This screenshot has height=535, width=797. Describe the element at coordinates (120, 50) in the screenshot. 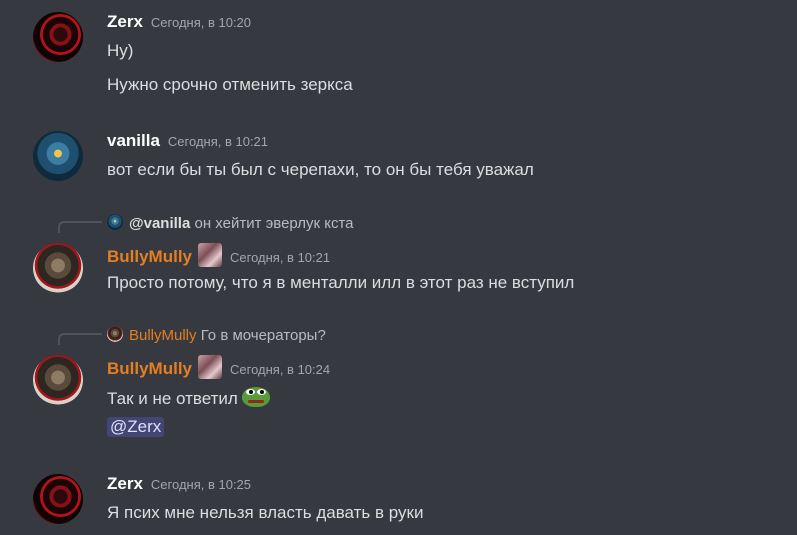

I see `message-text: Ну)` at that location.